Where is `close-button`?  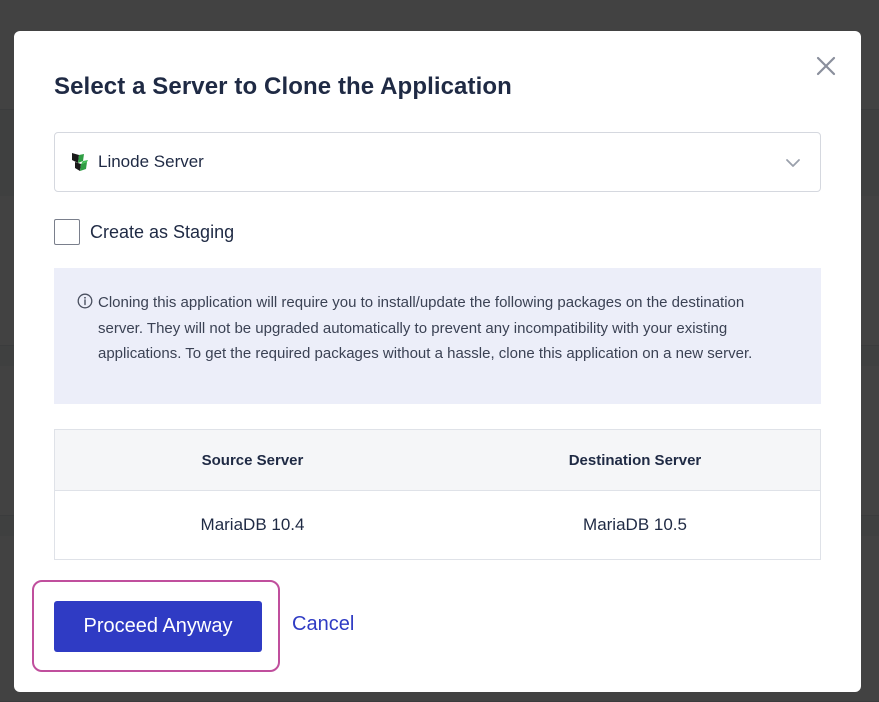
close-button is located at coordinates (826, 66).